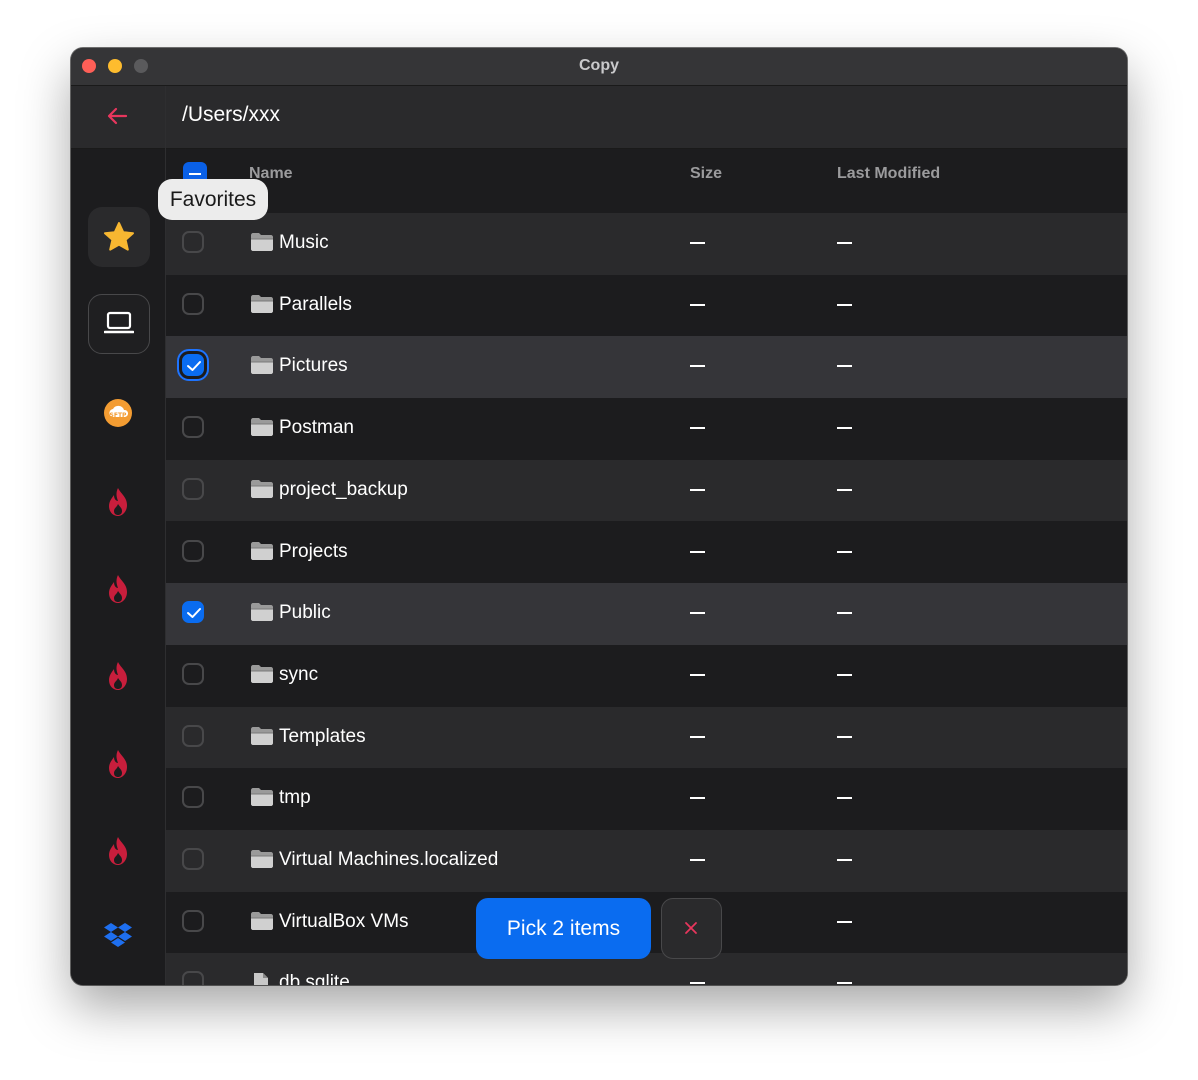  I want to click on file-name: db.sqlite, so click(314, 978).